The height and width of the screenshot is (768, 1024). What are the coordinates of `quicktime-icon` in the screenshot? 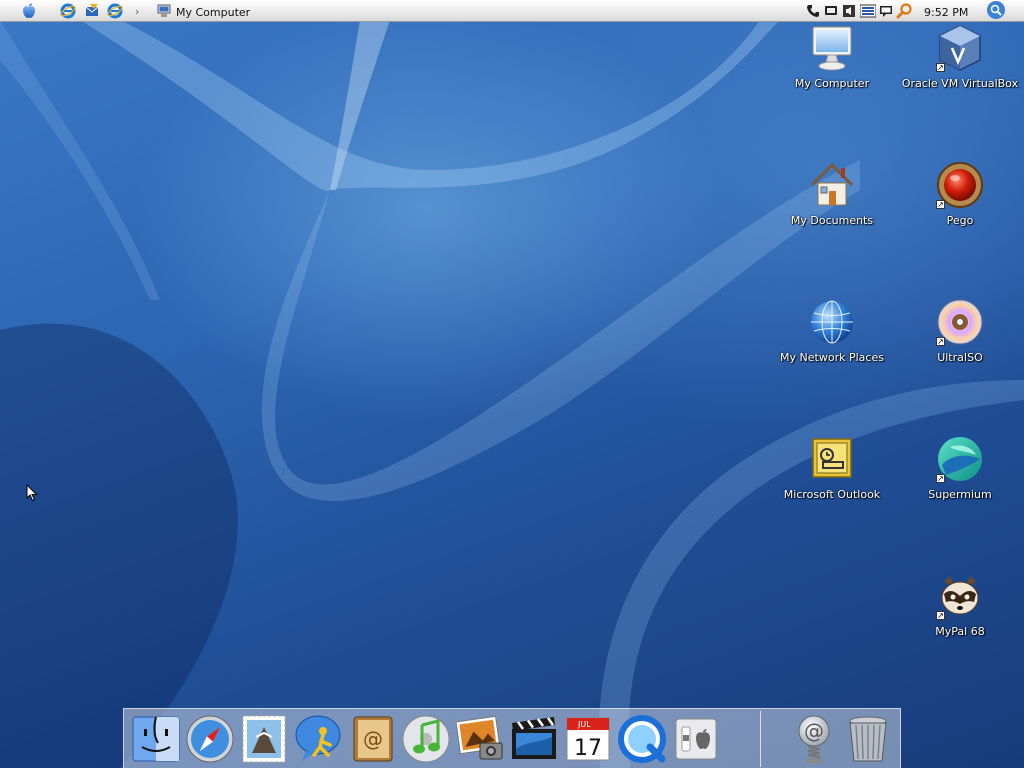 It's located at (642, 739).